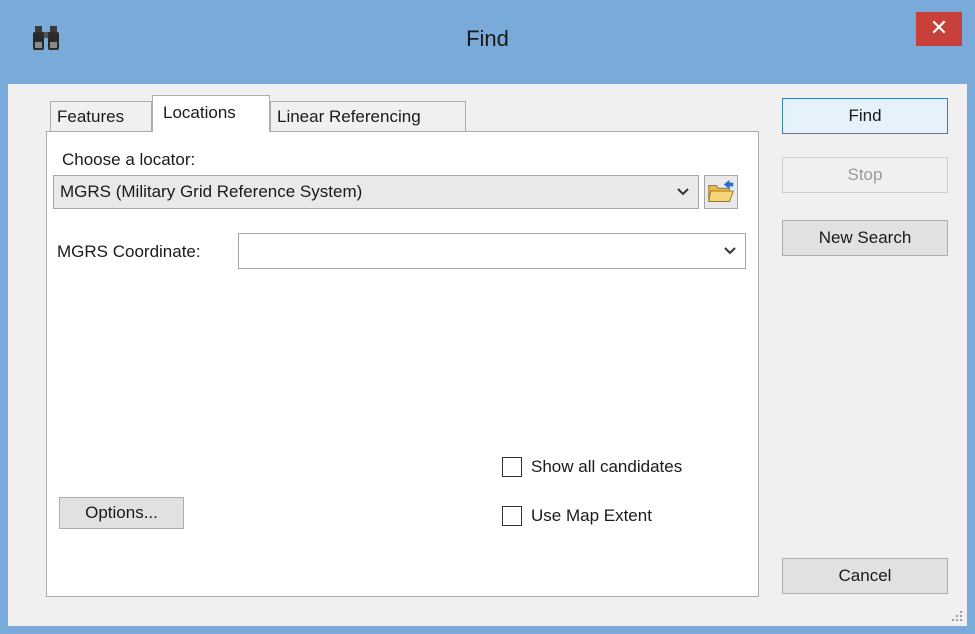  What do you see at coordinates (129, 251) in the screenshot?
I see `mgrs-coordinate-label: MGRS Coordinate:` at bounding box center [129, 251].